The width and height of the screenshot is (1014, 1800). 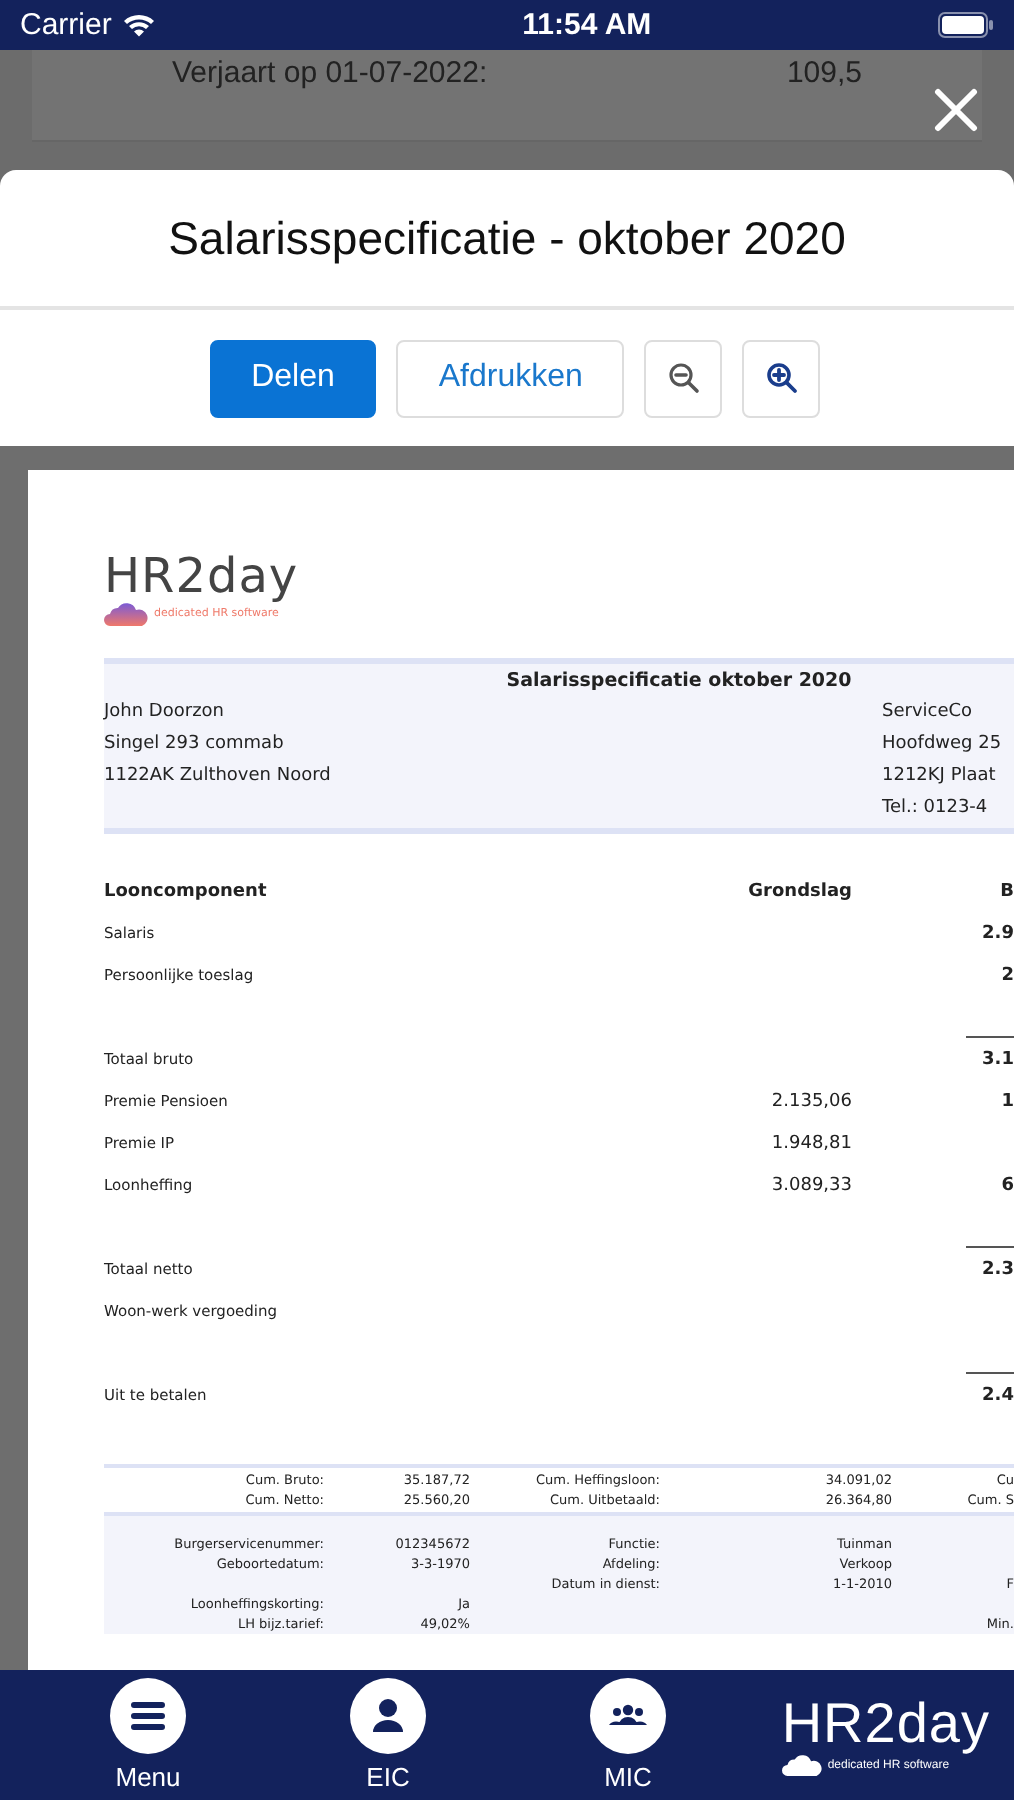 I want to click on employee-address-line: John Doorzon, so click(x=165, y=713).